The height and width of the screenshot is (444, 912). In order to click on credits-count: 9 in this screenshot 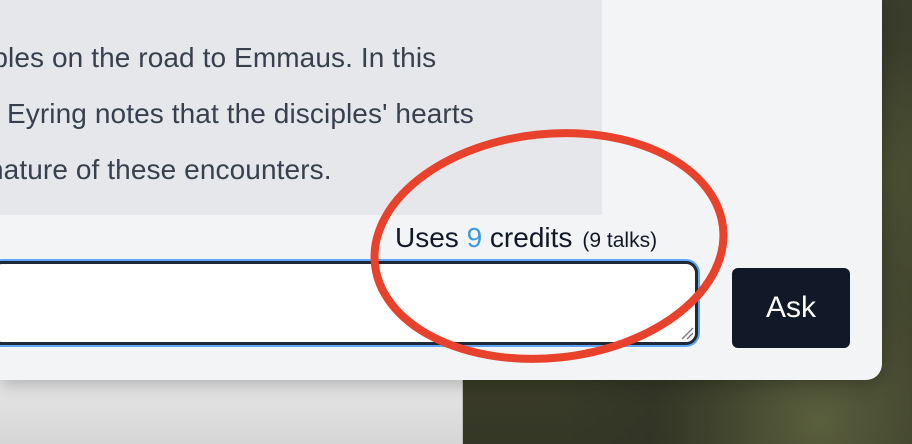, I will do `click(474, 237)`.